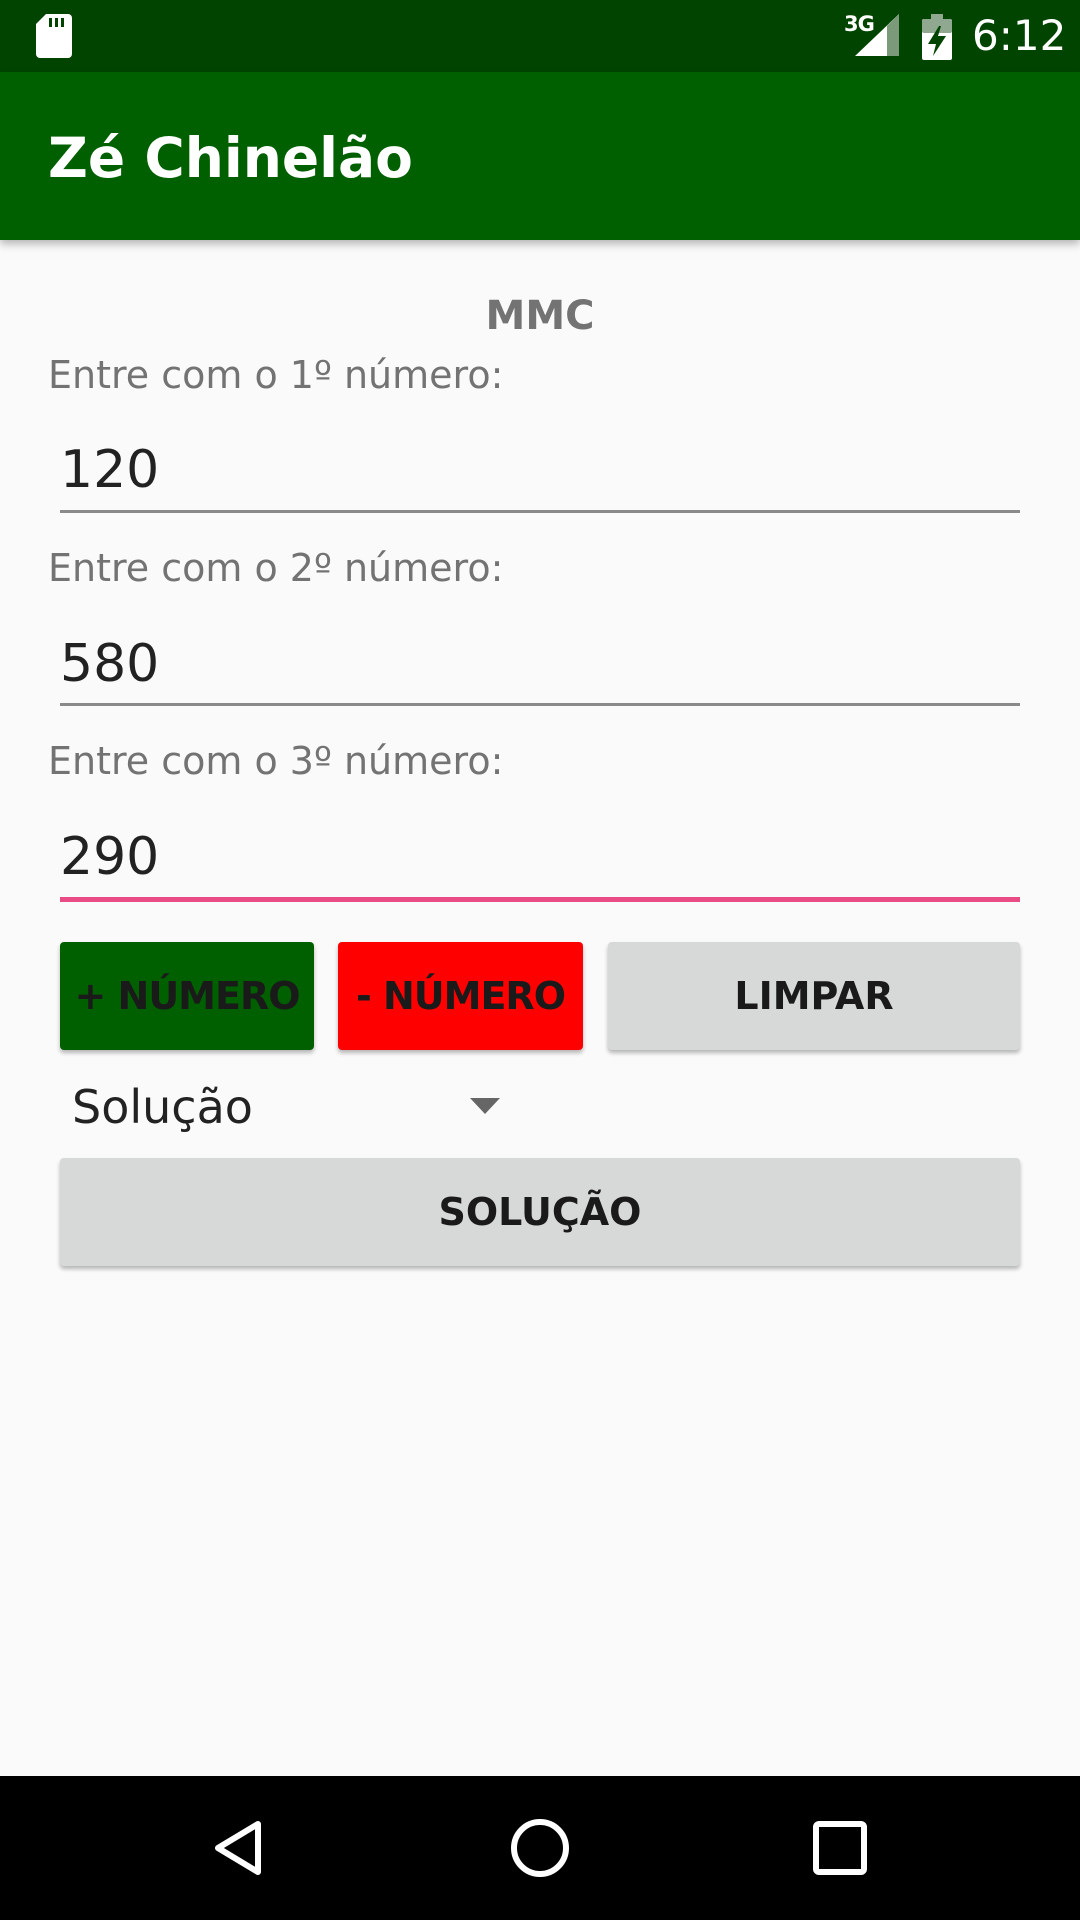  I want to click on third-number-input, so click(540, 857).